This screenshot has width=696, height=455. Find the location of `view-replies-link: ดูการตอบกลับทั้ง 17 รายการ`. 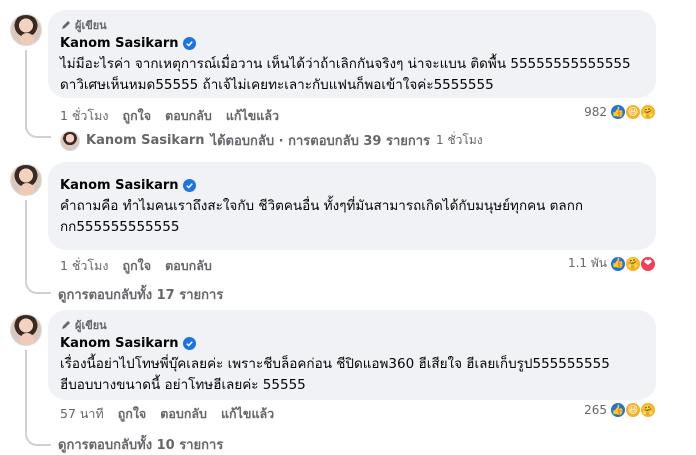

view-replies-link: ดูการตอบกลับทั้ง 17 รายการ is located at coordinates (140, 294).